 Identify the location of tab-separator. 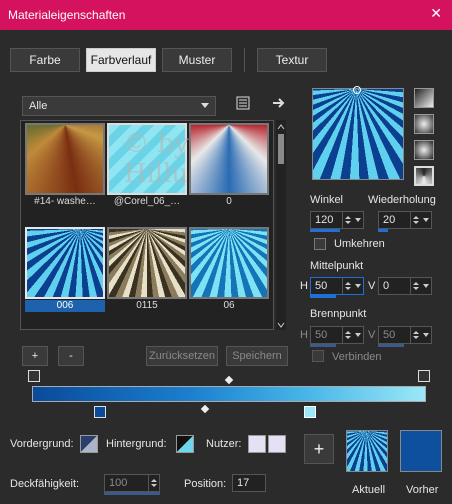
(244, 60).